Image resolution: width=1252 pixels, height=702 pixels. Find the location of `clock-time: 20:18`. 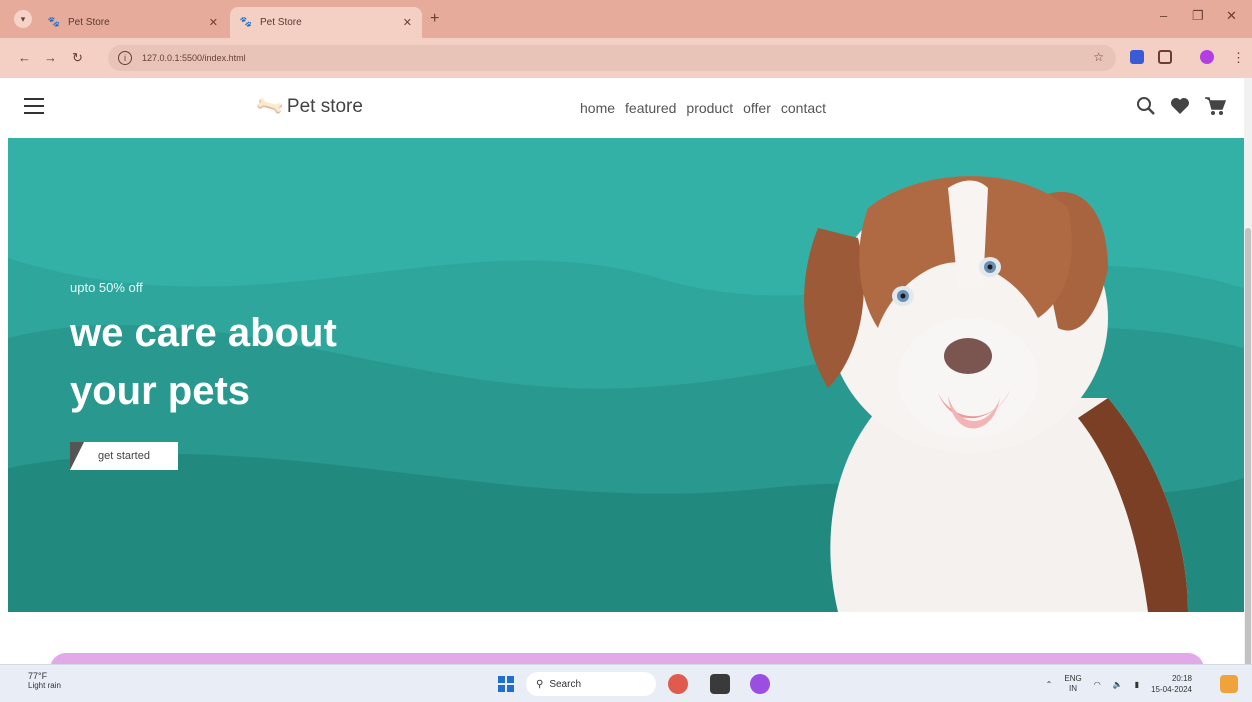

clock-time: 20:18 is located at coordinates (1181, 678).